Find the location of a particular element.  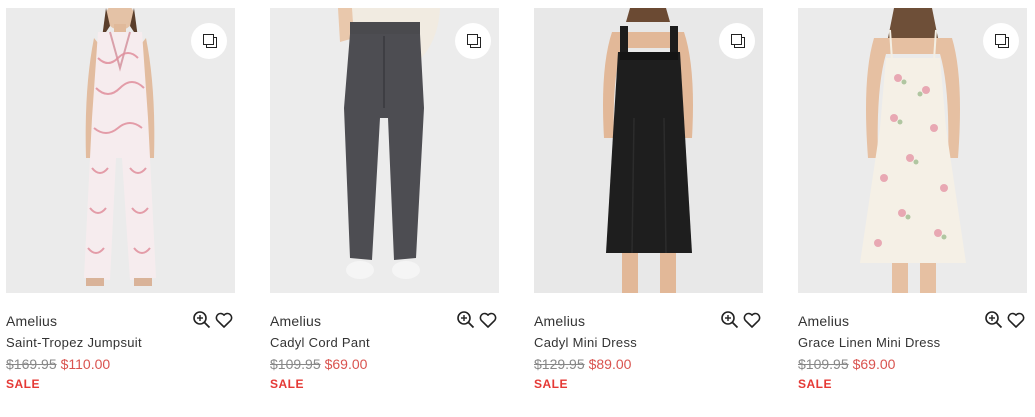

original-price: $129.95 is located at coordinates (559, 364).